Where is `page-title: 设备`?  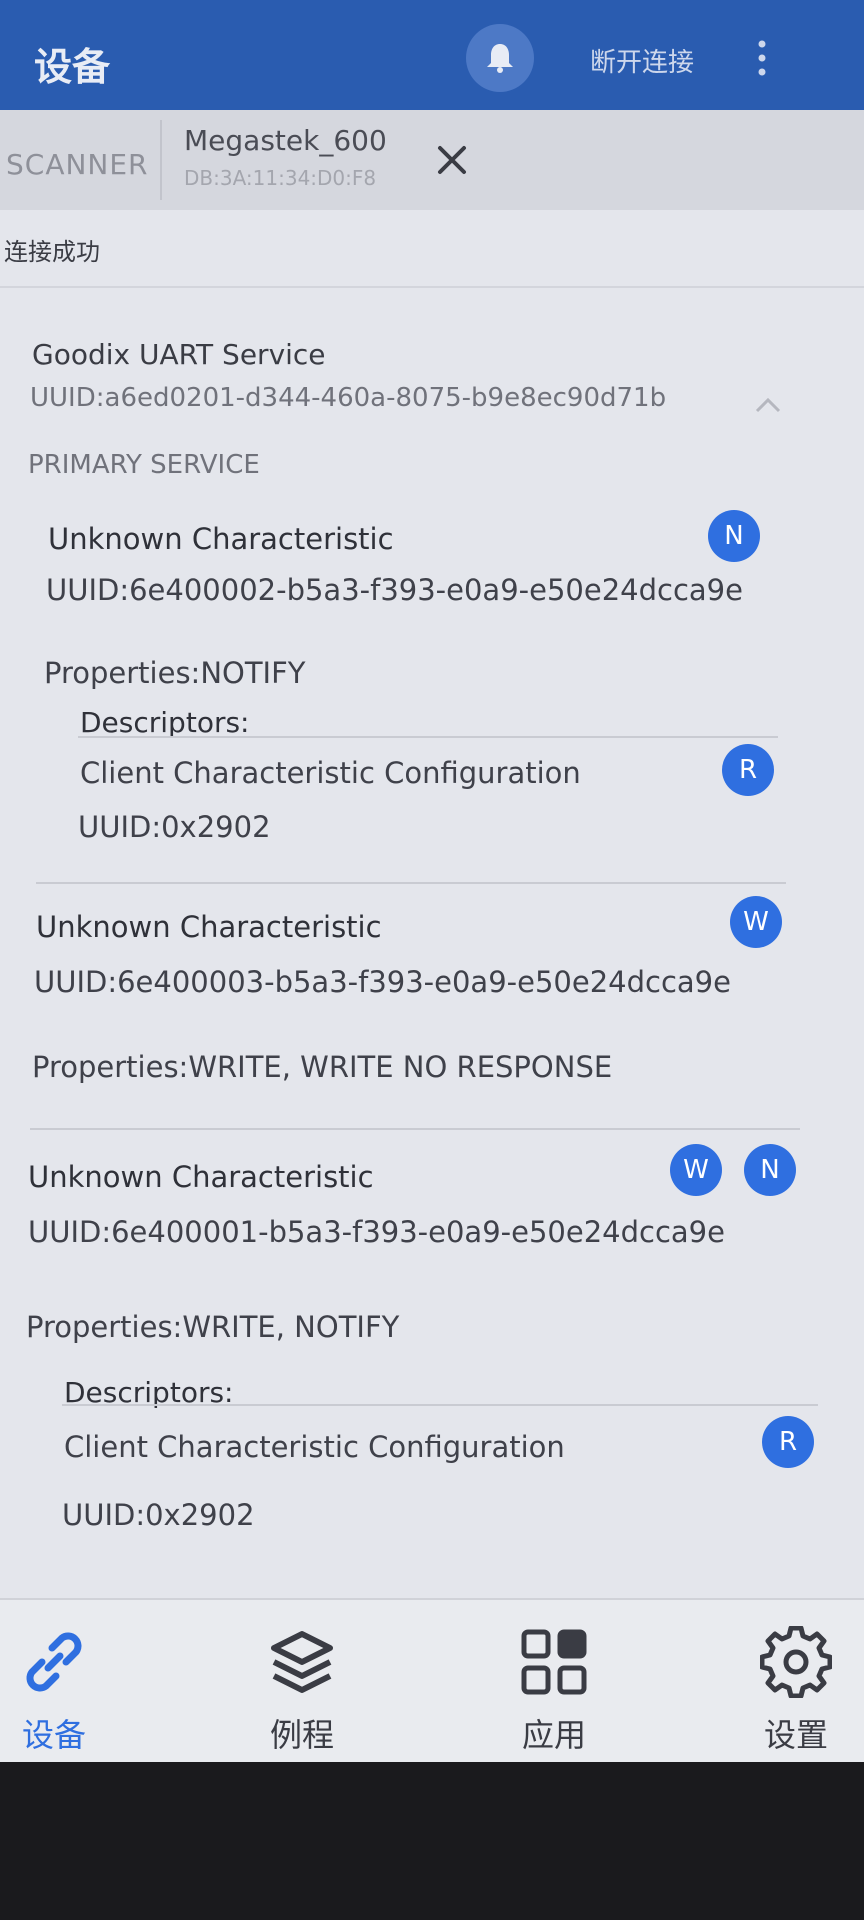
page-title: 设备 is located at coordinates (72, 67).